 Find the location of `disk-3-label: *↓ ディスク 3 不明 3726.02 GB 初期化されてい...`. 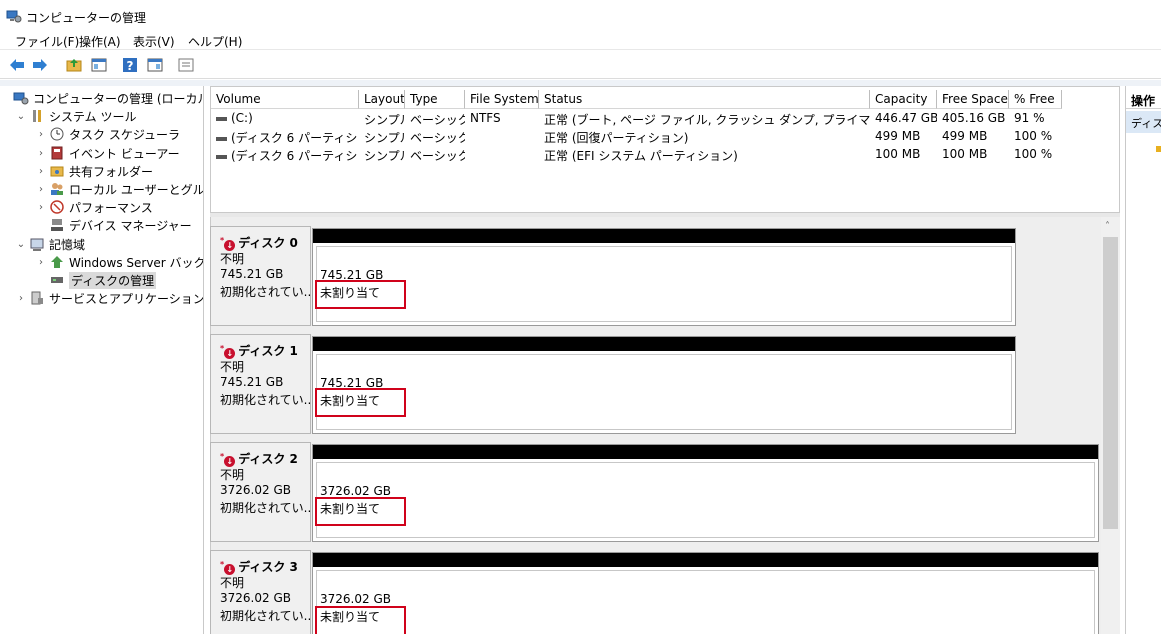

disk-3-label: *↓ ディスク 3 不明 3726.02 GB 初期化されてい... is located at coordinates (262, 592).